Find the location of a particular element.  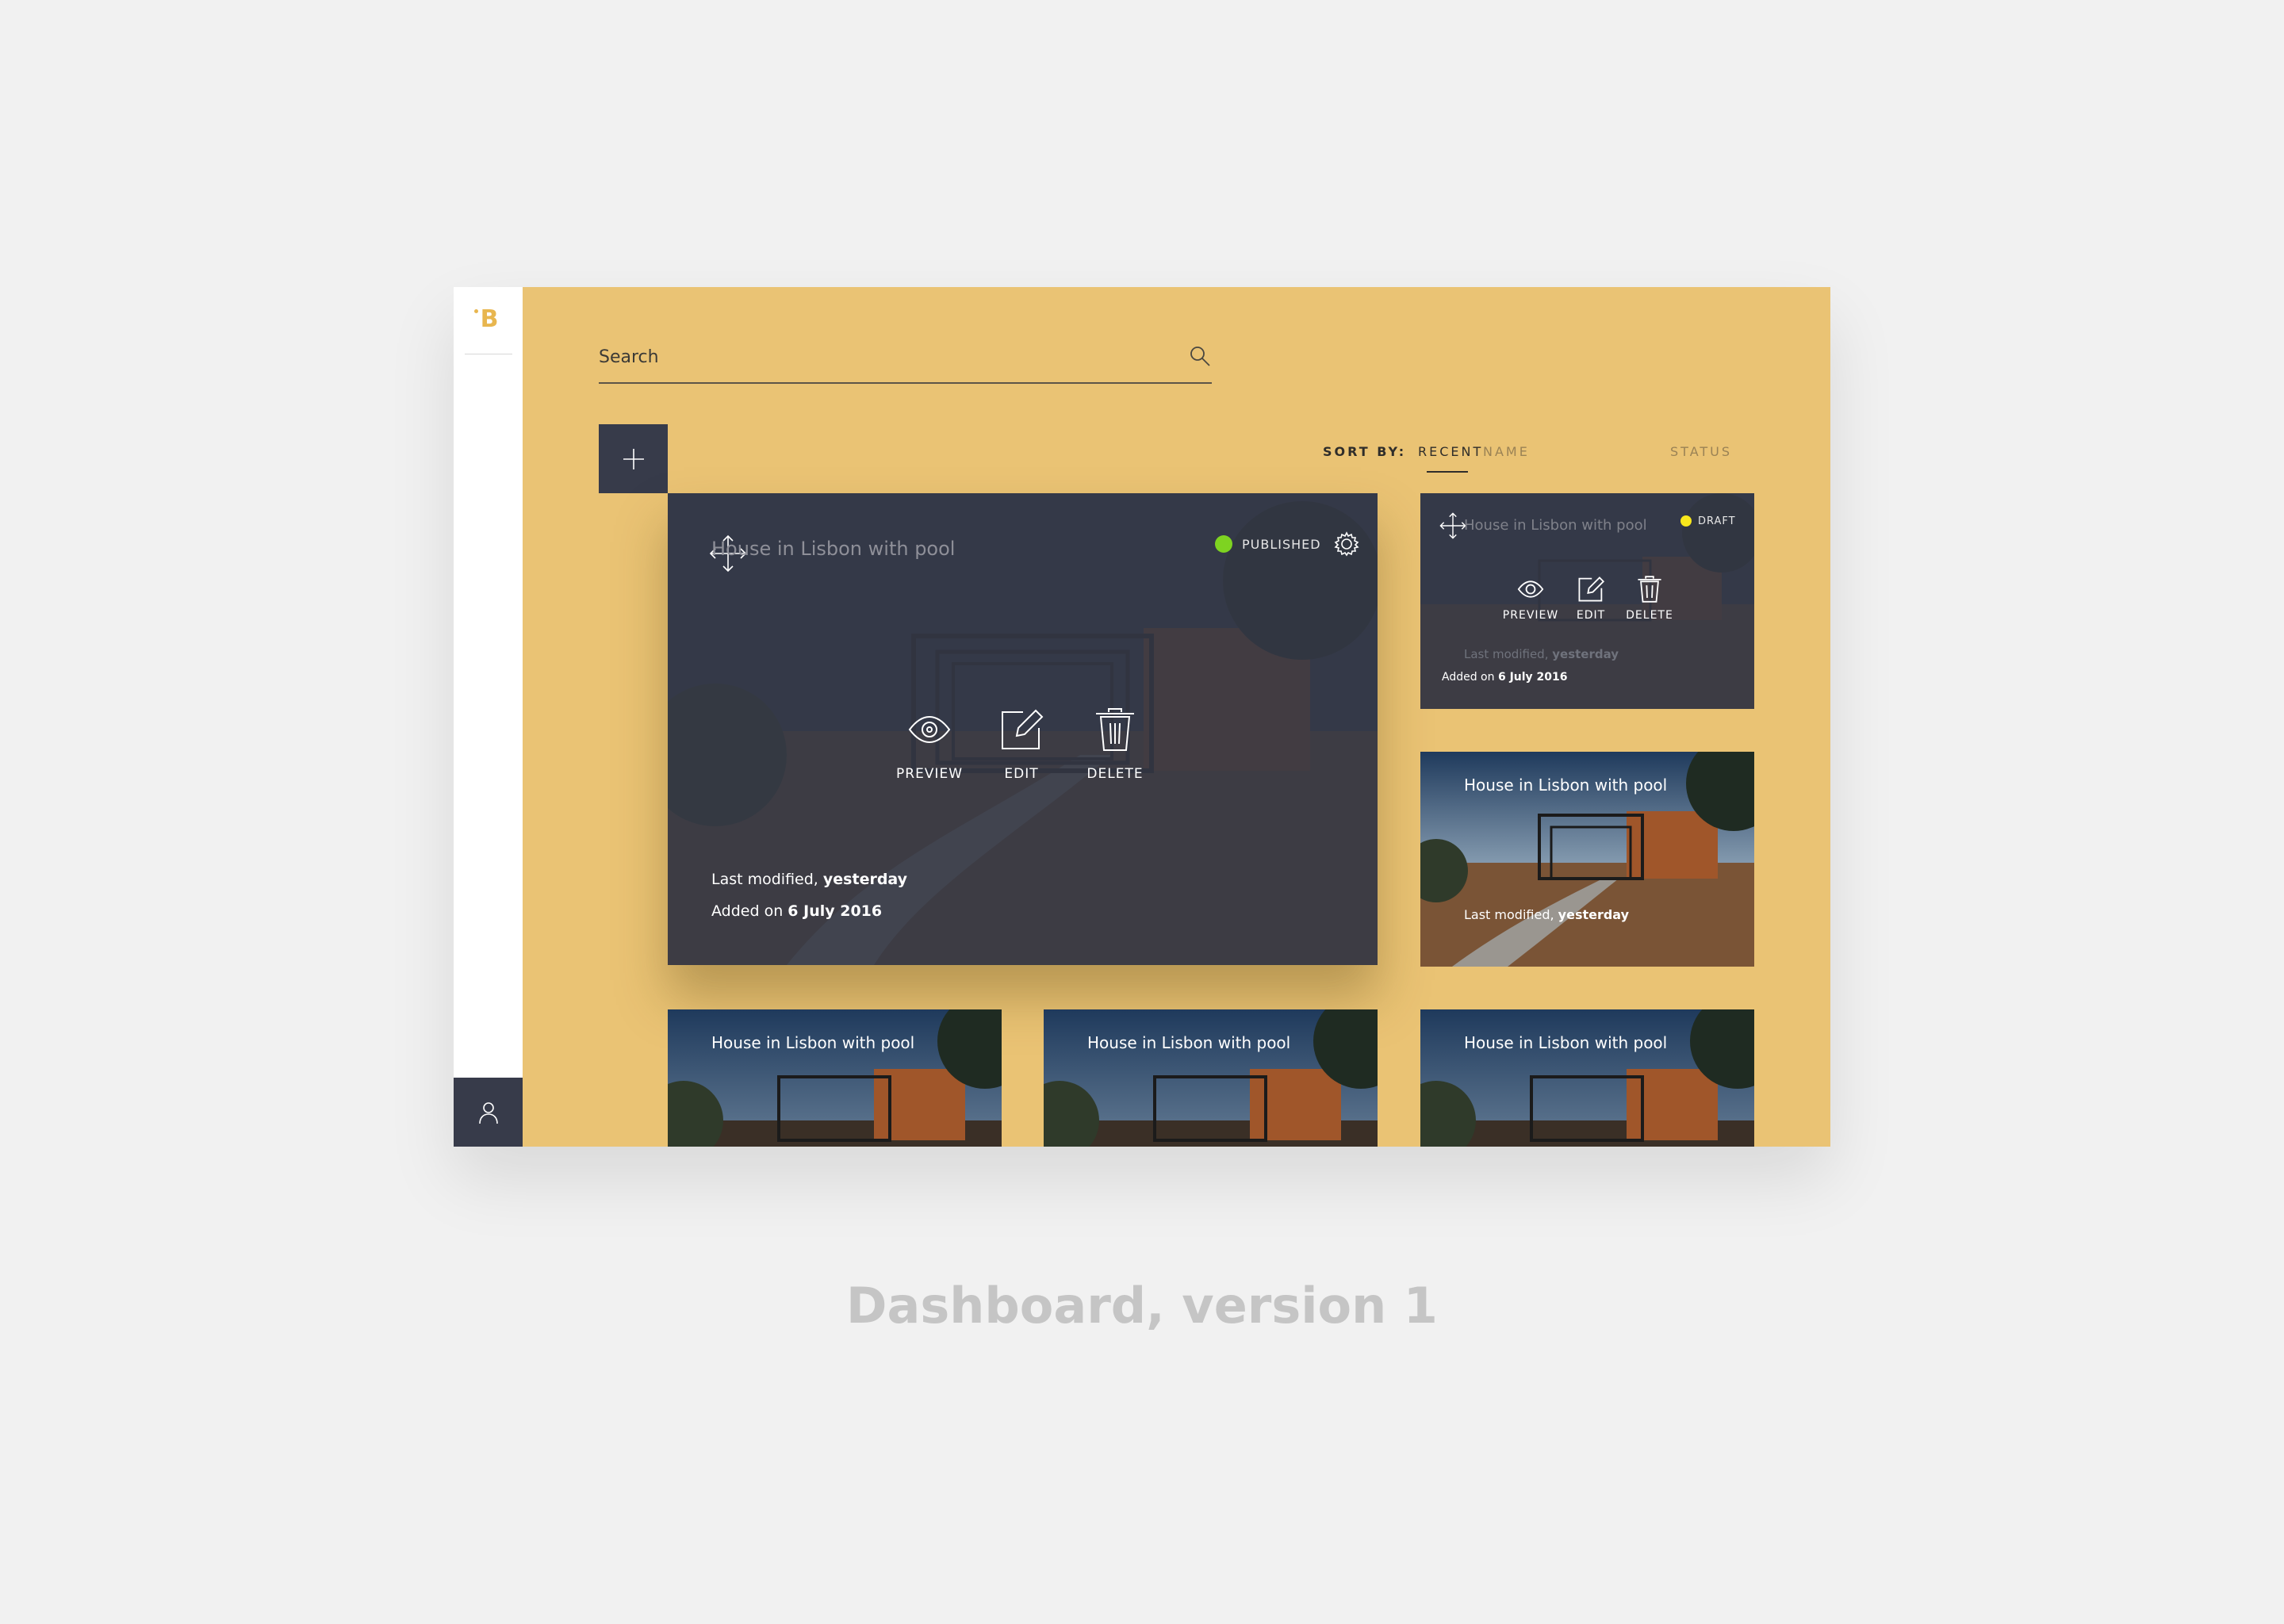

sort-bar: SORT BY: NAME RECENT STATUS is located at coordinates (1176, 456).